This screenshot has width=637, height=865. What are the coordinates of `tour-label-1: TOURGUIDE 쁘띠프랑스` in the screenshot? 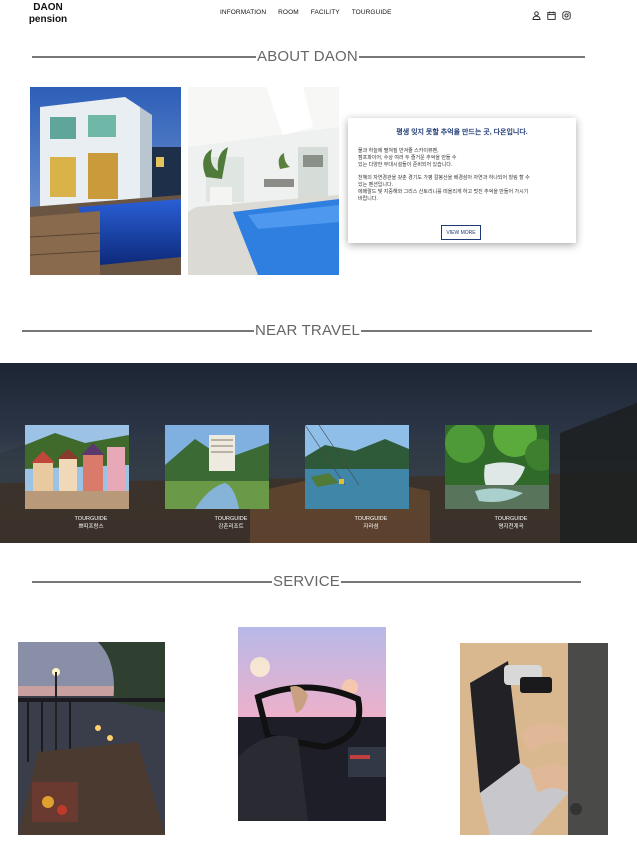 It's located at (91, 523).